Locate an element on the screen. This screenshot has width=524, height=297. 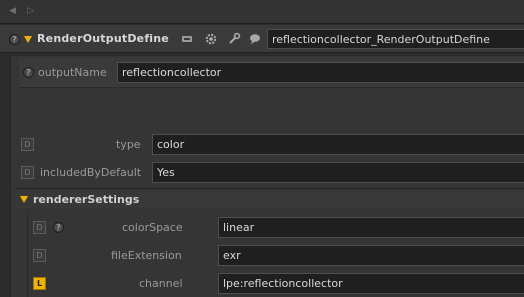
included-by-default-badge: D is located at coordinates (27, 172).